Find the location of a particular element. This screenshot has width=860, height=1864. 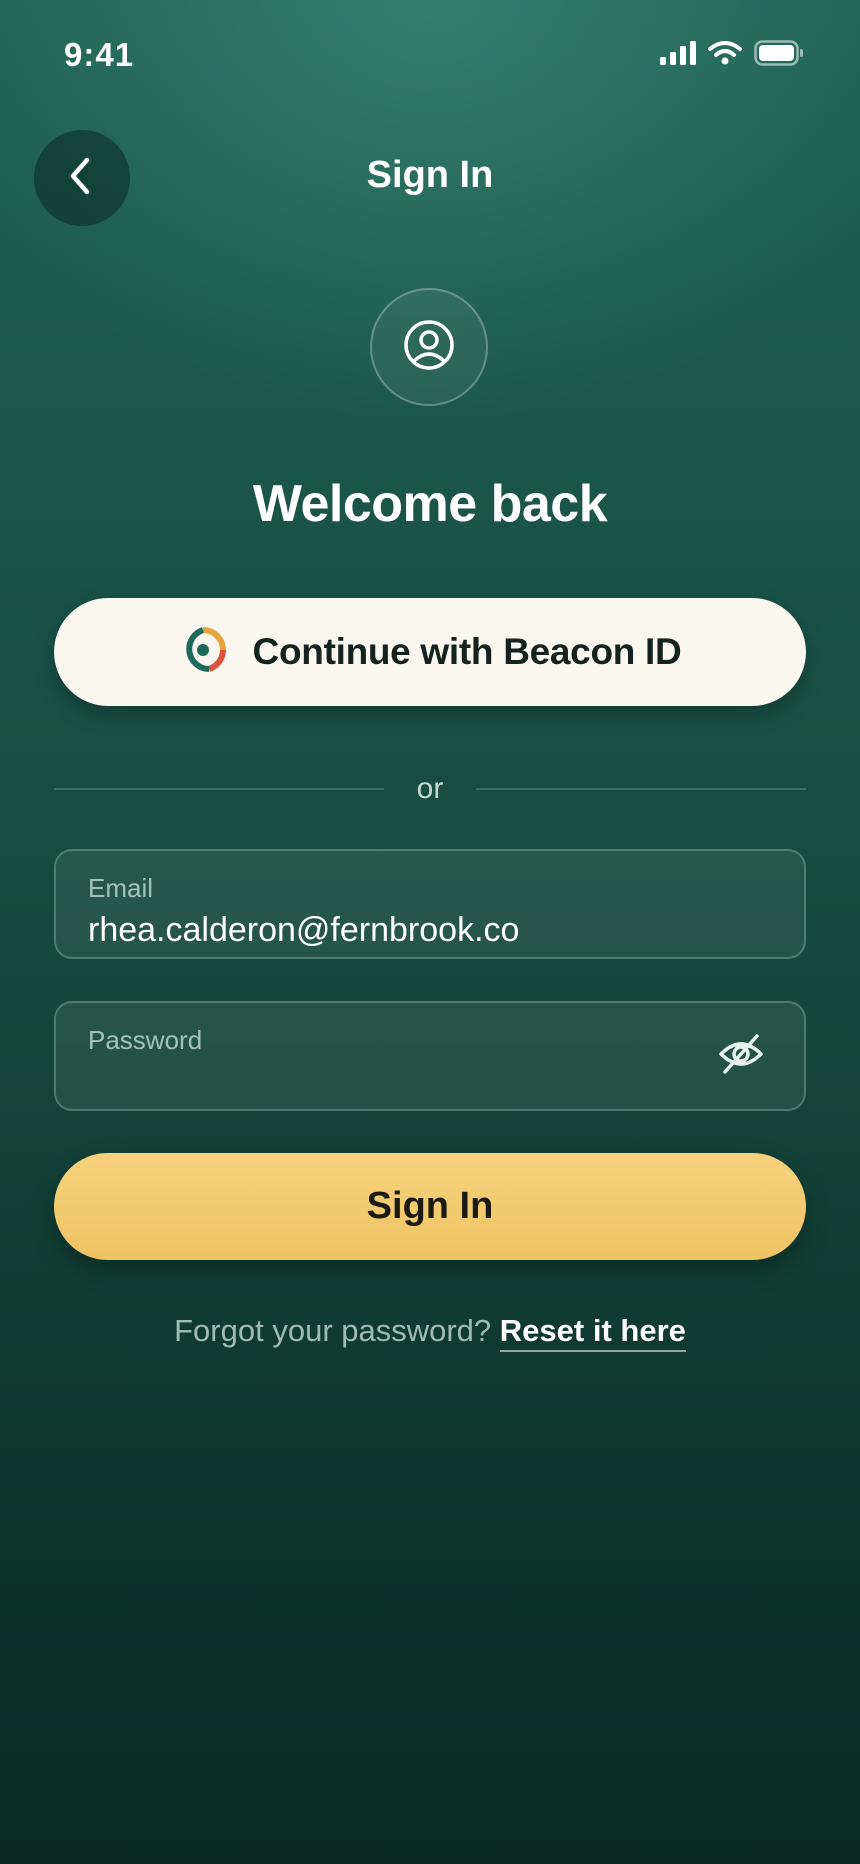

forgot-password-row: Forgot your password? Reset it here is located at coordinates (430, 1332).